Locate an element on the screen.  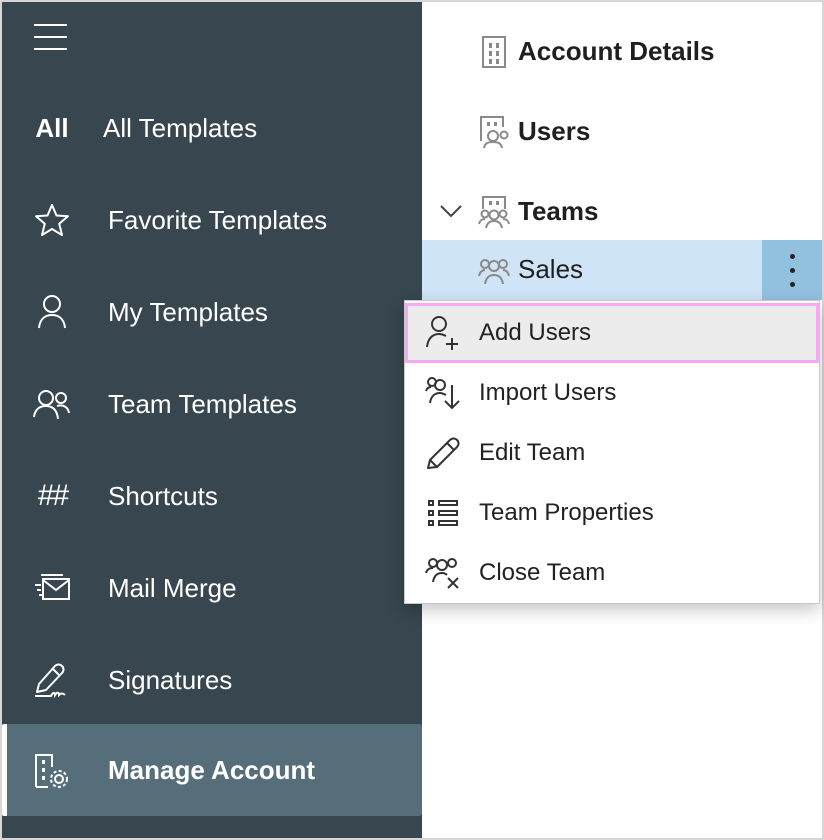
menu-item-close-team: Close Team is located at coordinates (612, 573).